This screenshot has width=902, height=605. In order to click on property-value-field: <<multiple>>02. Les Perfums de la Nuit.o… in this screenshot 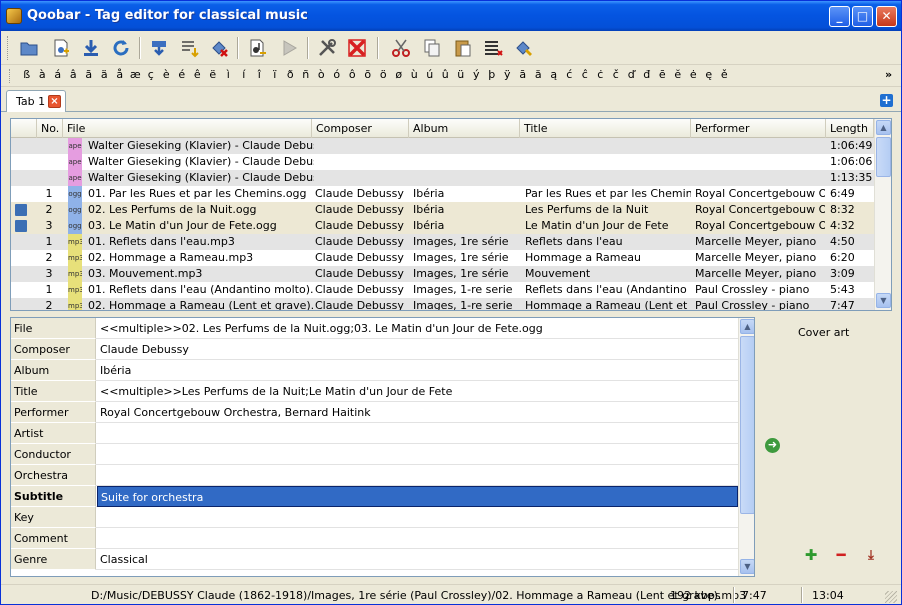, I will do `click(417, 328)`.